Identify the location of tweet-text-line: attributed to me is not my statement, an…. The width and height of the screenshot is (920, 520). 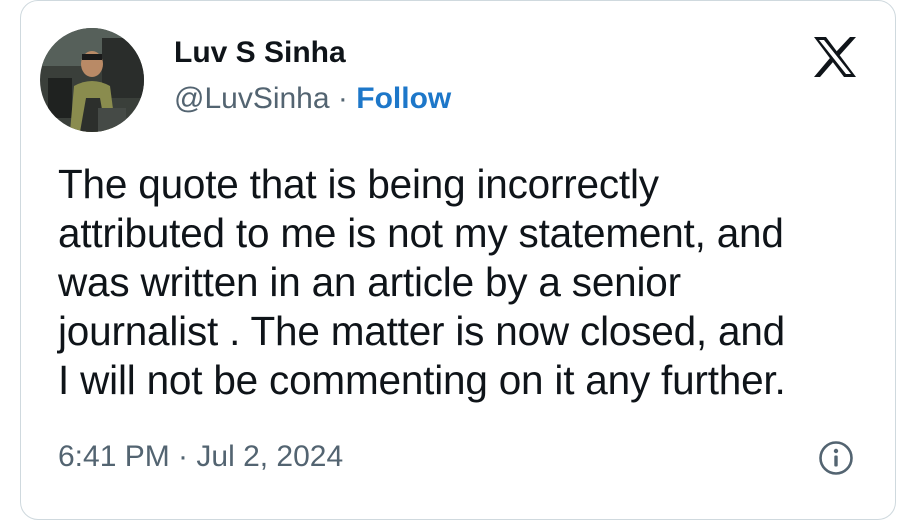
(421, 233).